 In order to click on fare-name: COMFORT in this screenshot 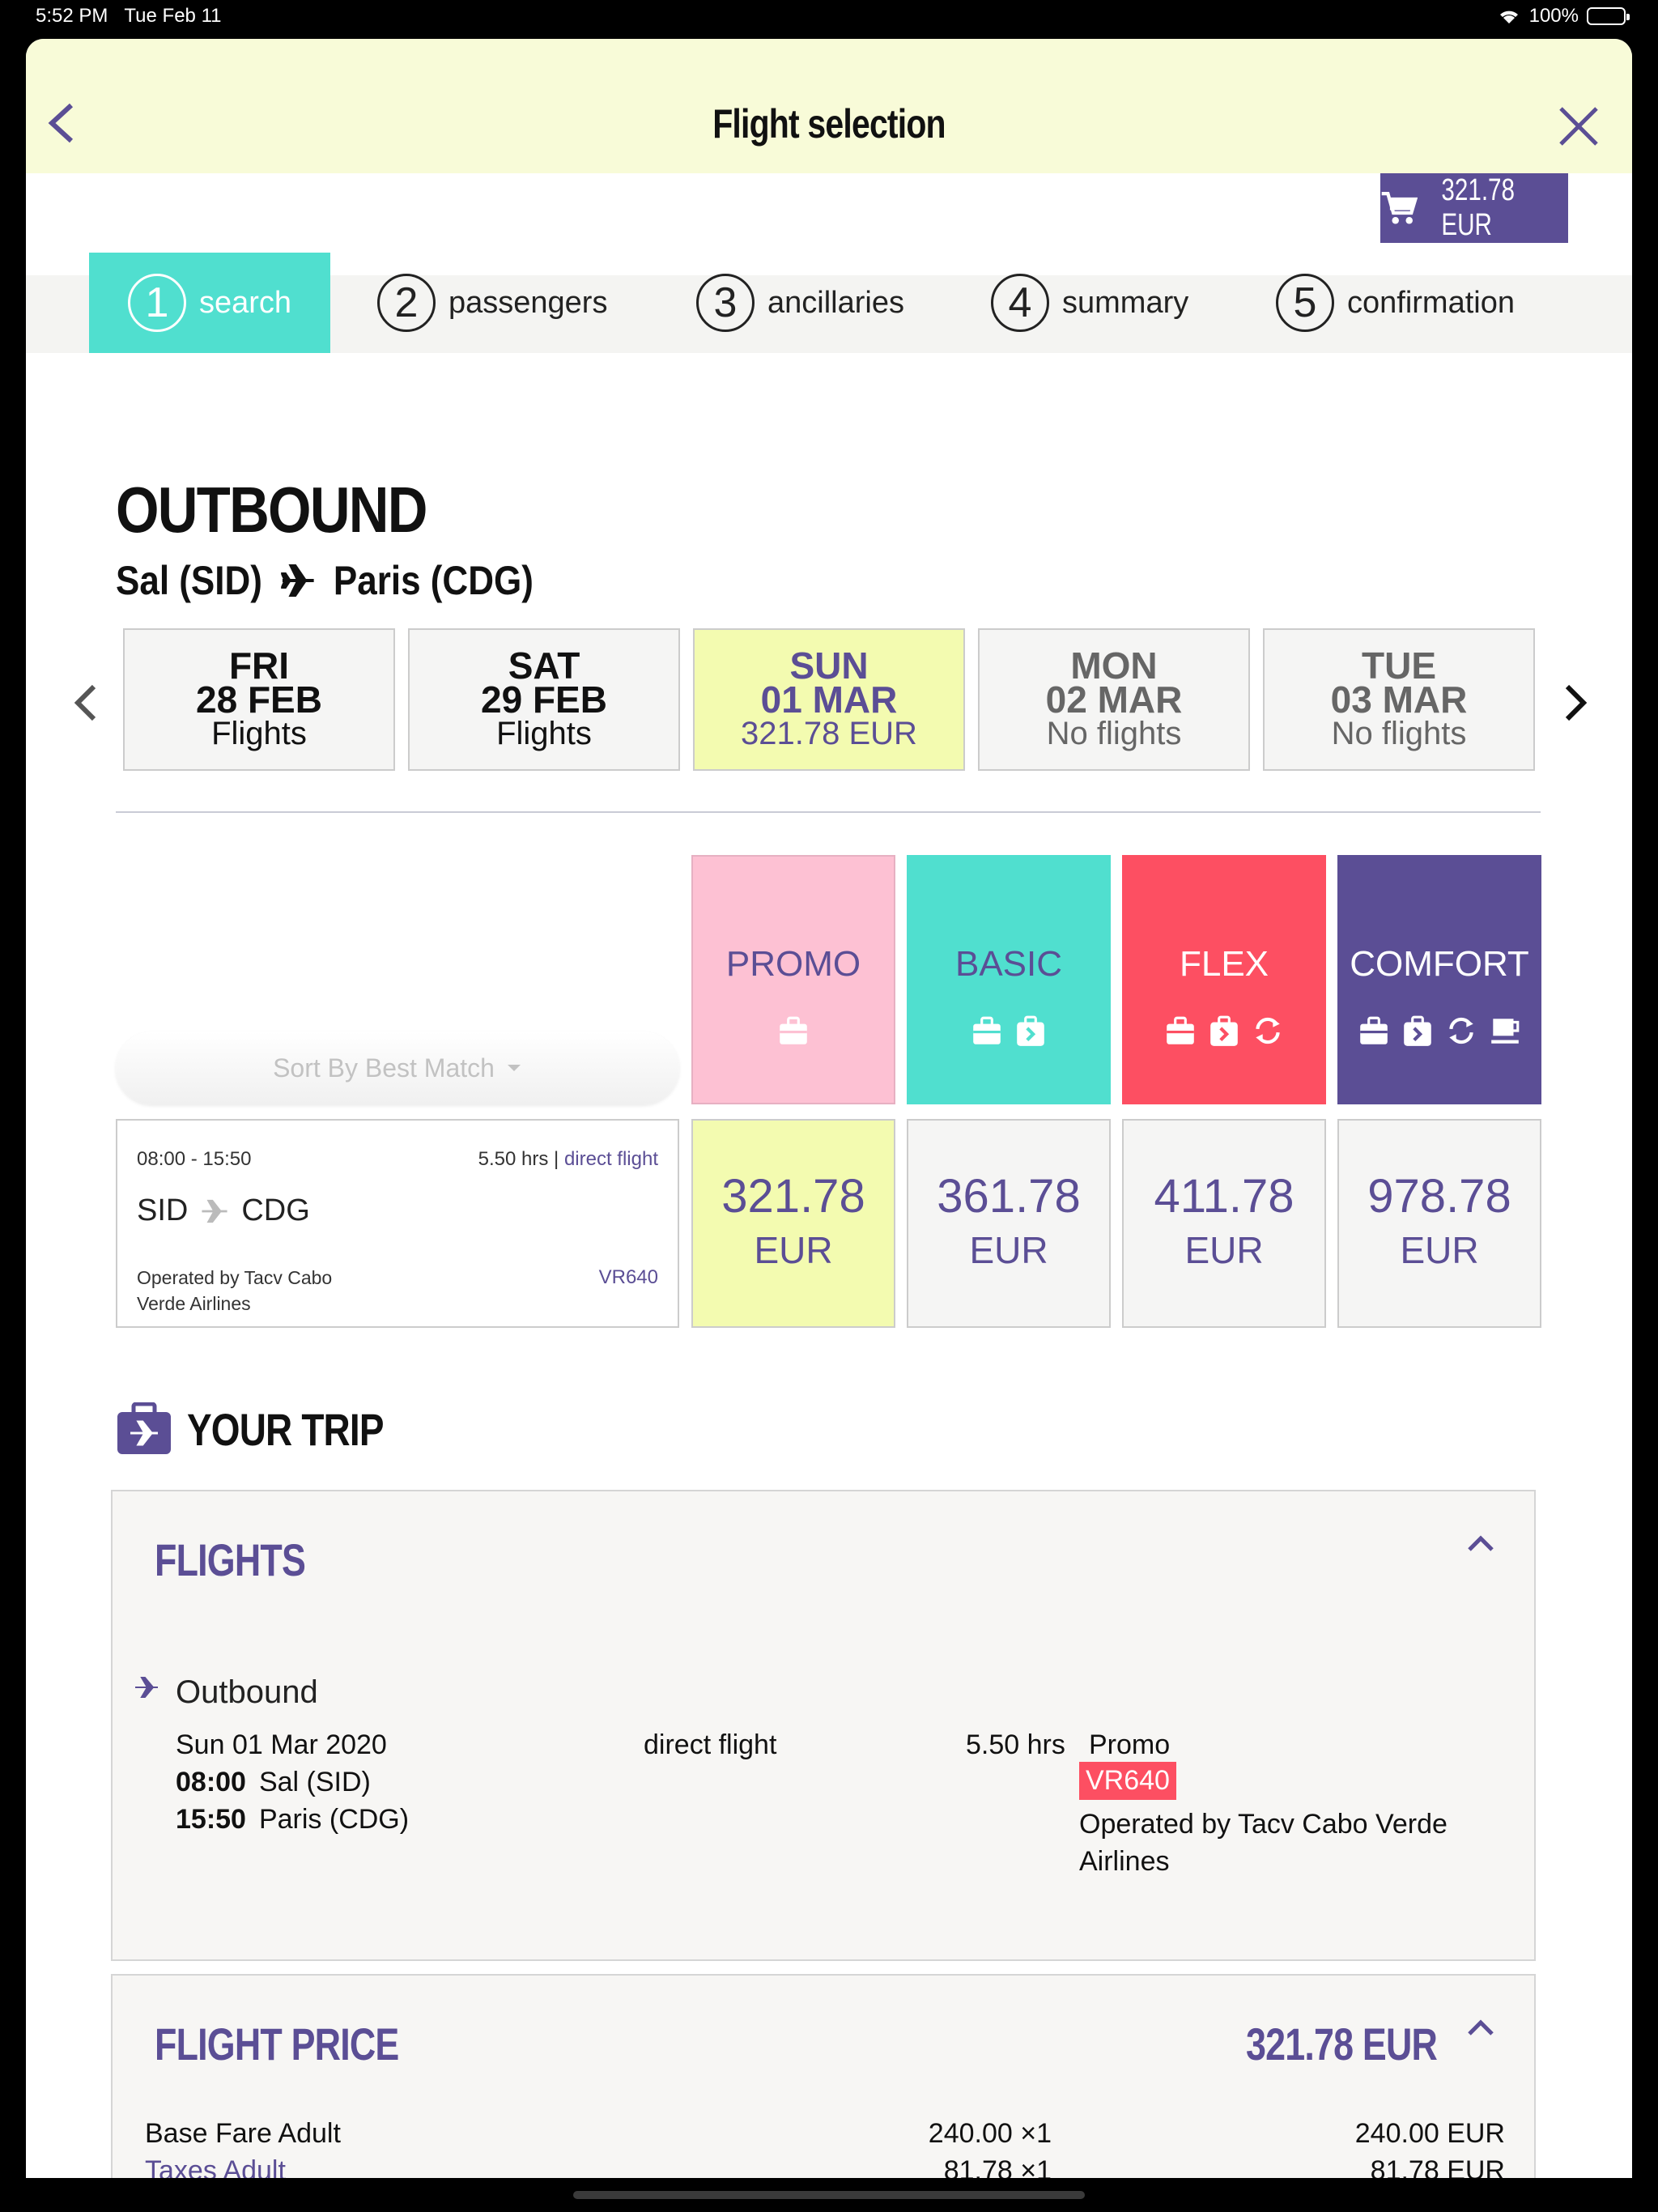, I will do `click(1439, 964)`.